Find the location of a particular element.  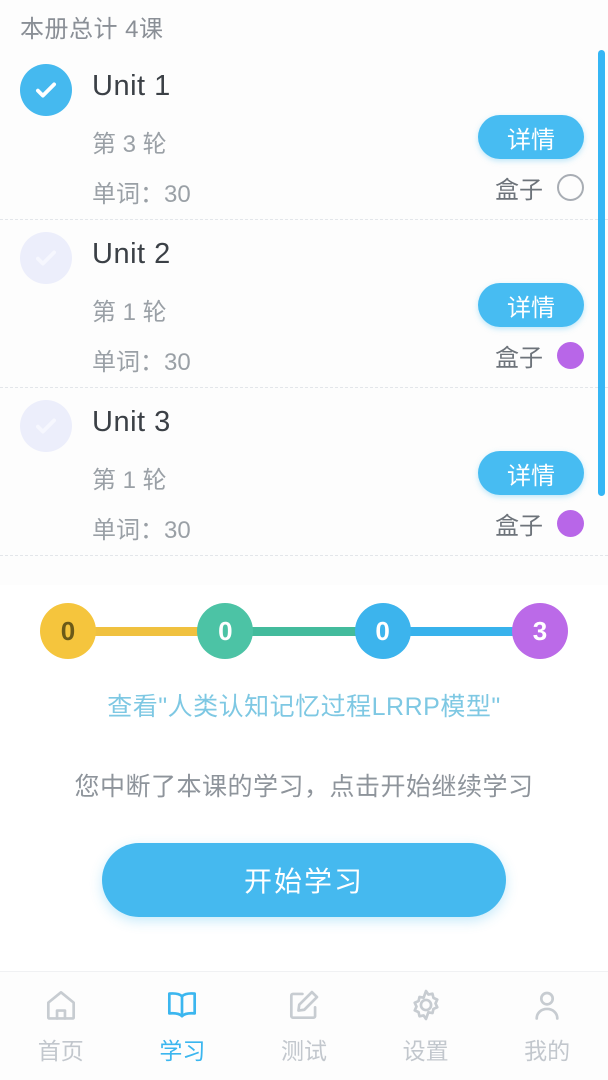

start-study-button: 开始学习 is located at coordinates (304, 880).